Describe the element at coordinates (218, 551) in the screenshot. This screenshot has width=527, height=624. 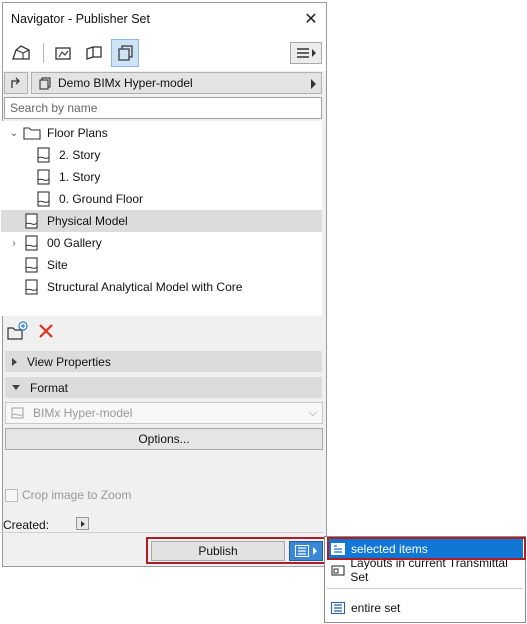
I see `publish-button: Publish` at that location.